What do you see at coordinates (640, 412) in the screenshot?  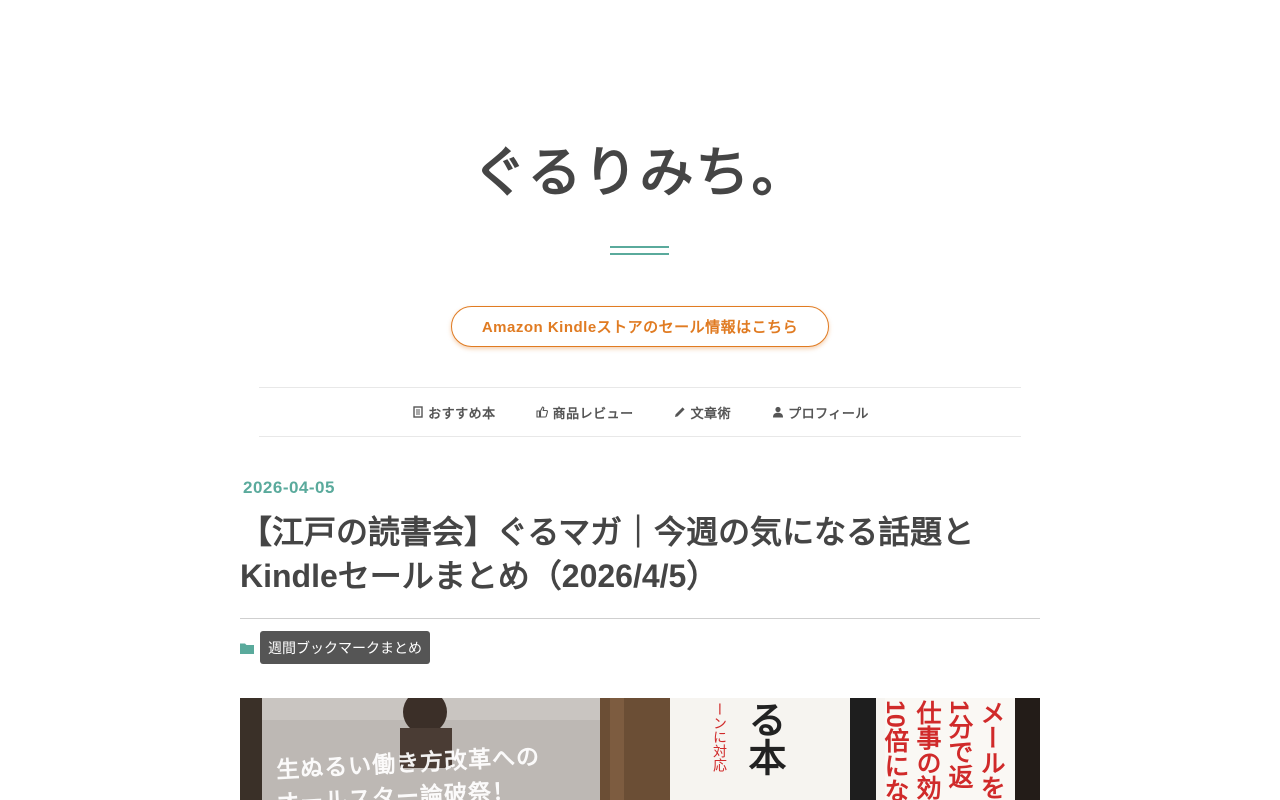 I see `global-nav: おすすめ本 商品レビュー 文章術 プロフィール` at bounding box center [640, 412].